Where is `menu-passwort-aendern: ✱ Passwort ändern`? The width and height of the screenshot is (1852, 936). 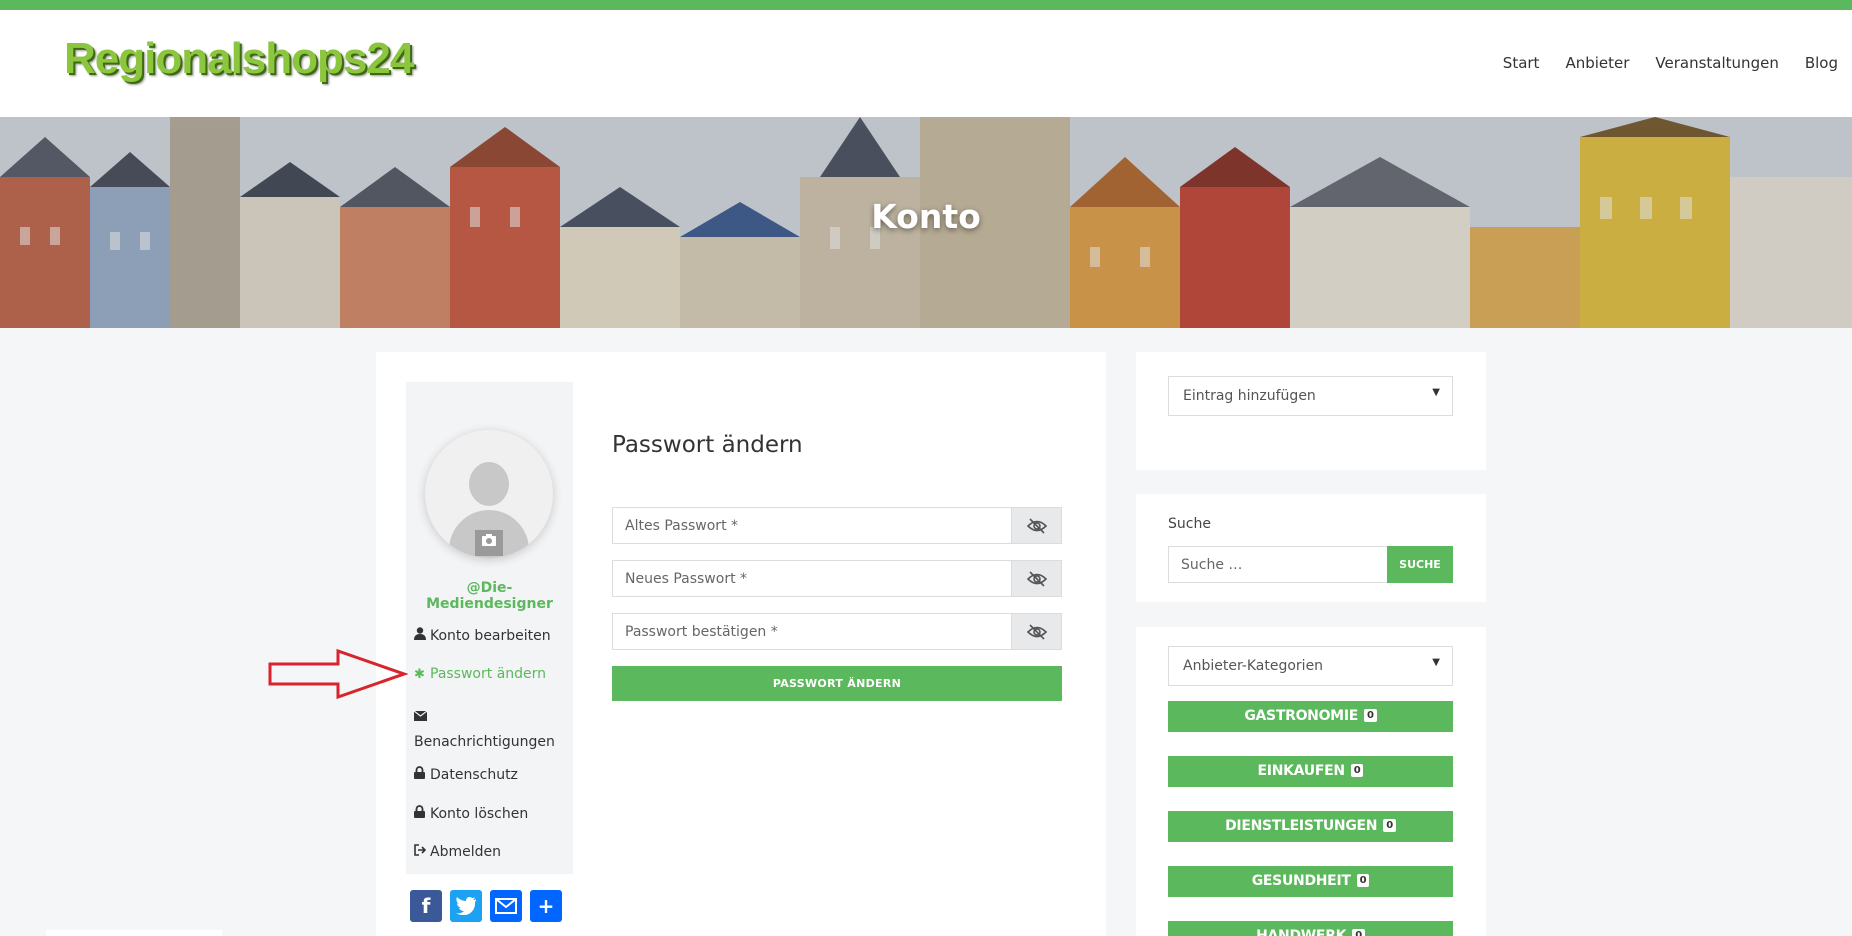
menu-passwort-aendern: ✱ Passwort ändern is located at coordinates (480, 674).